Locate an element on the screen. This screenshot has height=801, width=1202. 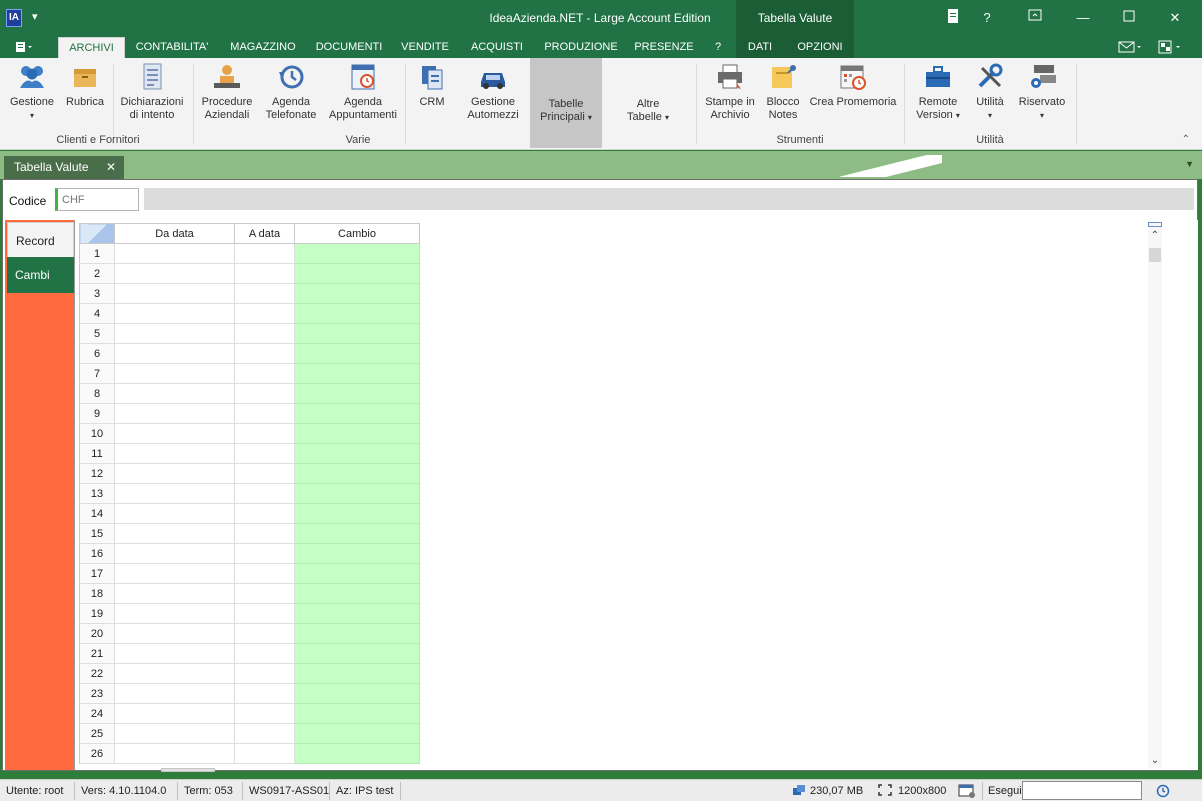
table-row: 11 is located at coordinates (249, 453).